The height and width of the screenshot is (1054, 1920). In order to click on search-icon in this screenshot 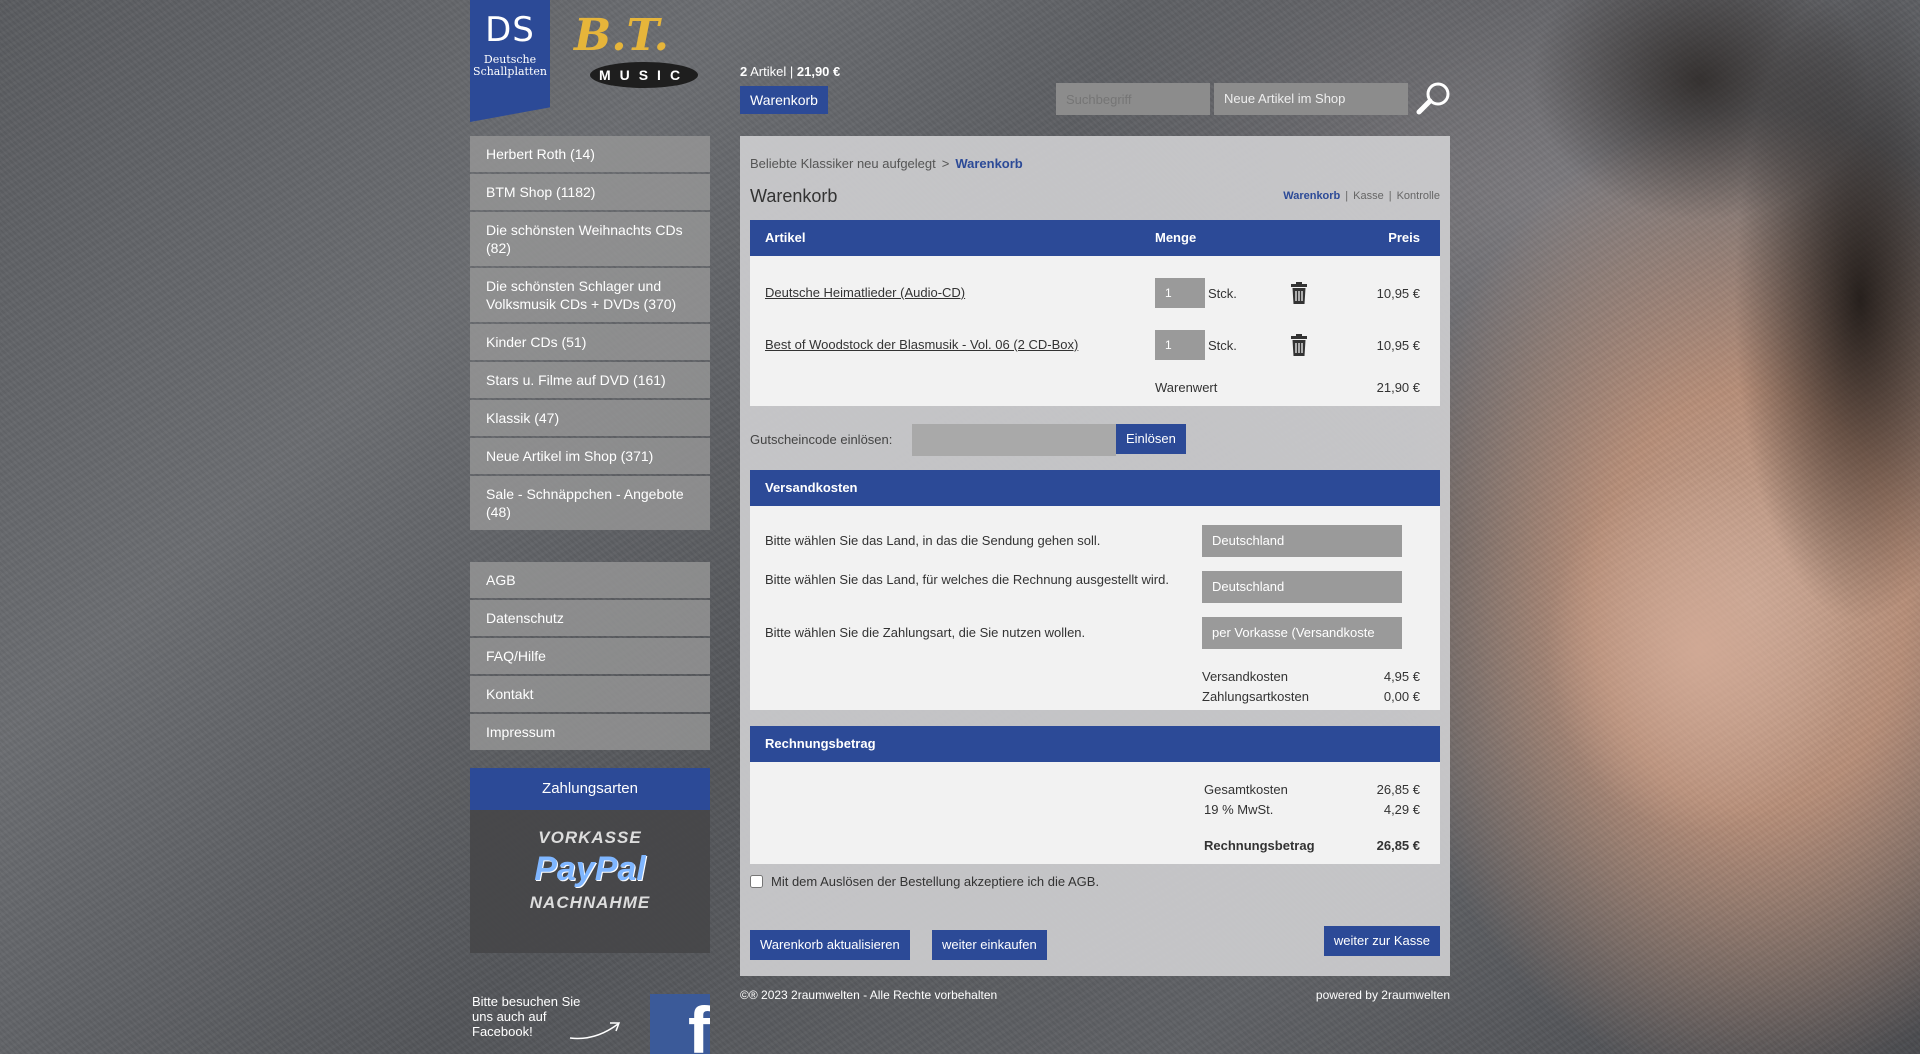, I will do `click(1434, 98)`.